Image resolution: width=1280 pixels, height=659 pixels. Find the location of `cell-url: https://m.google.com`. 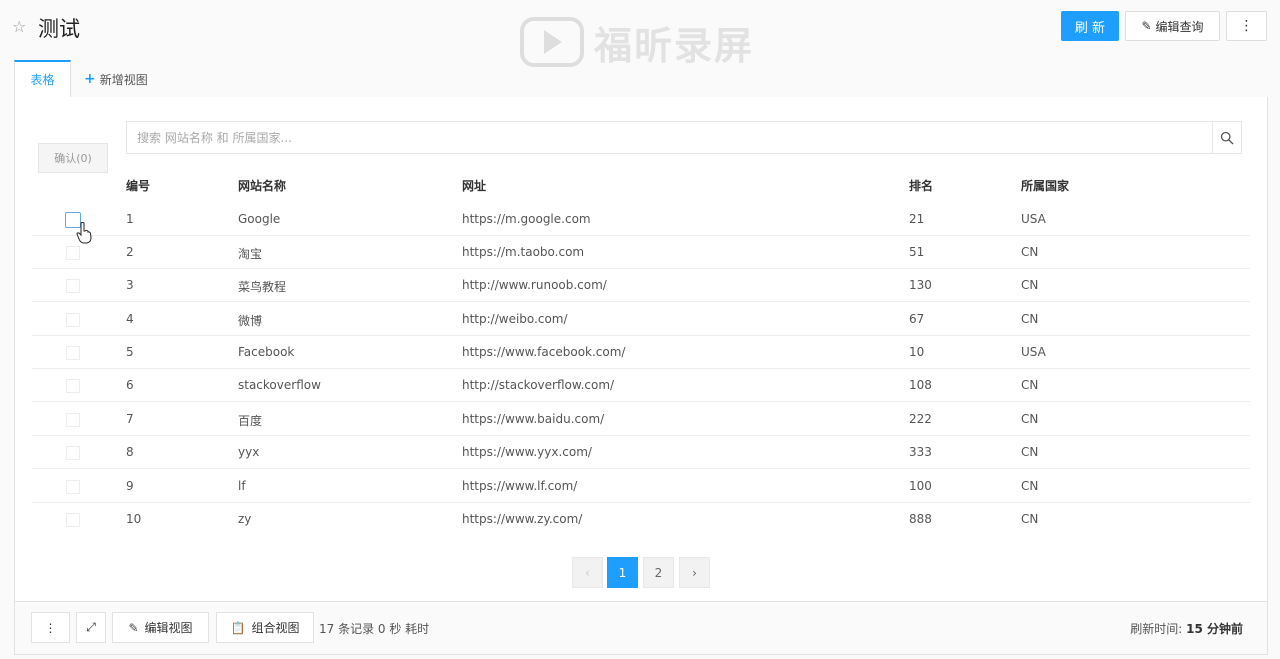

cell-url: https://m.google.com is located at coordinates (526, 219).